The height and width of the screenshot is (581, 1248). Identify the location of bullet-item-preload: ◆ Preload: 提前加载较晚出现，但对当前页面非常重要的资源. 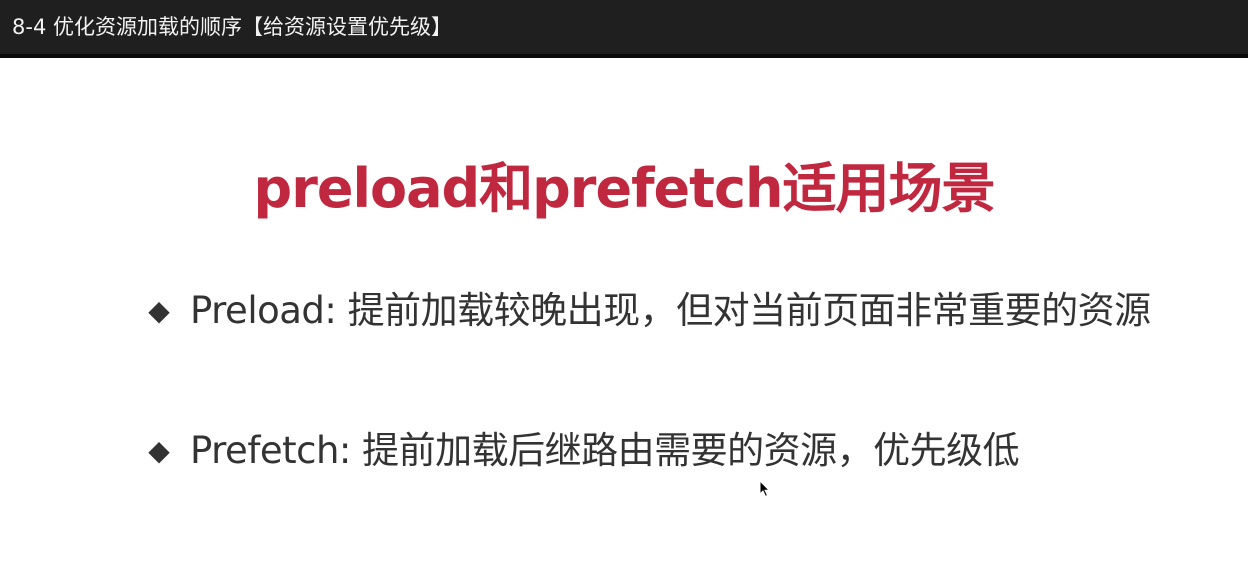
(646, 311).